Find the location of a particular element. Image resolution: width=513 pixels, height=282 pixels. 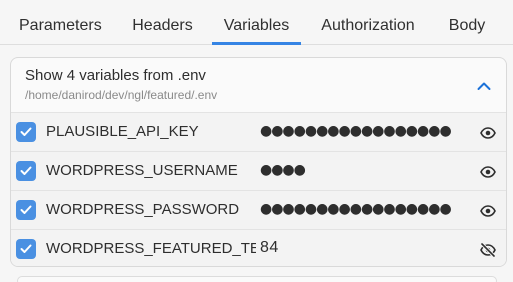

env-panel-title: Show 4 variables from .env is located at coordinates (115, 75).